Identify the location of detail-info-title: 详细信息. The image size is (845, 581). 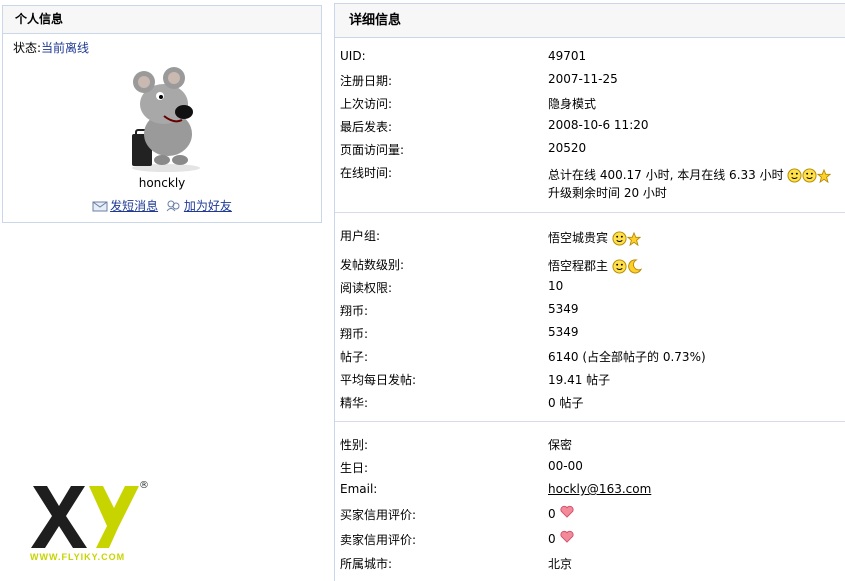
(590, 21).